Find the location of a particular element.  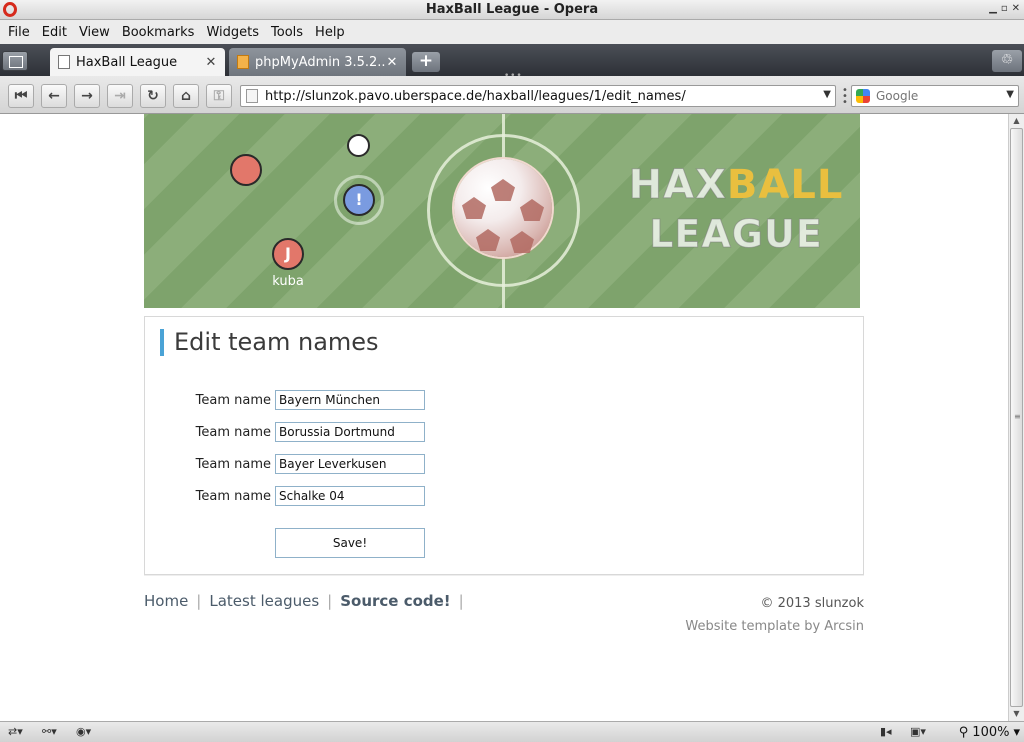

menu-file: File is located at coordinates (19, 32).